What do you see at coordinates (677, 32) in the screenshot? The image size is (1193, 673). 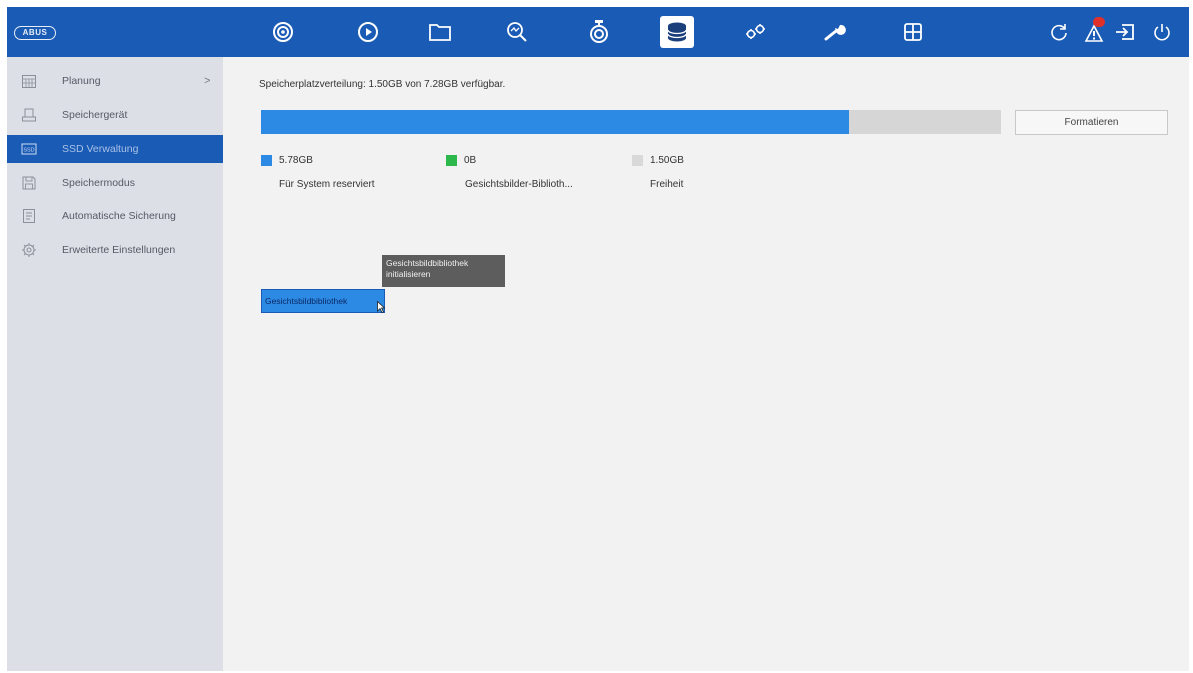 I see `storage-icon` at bounding box center [677, 32].